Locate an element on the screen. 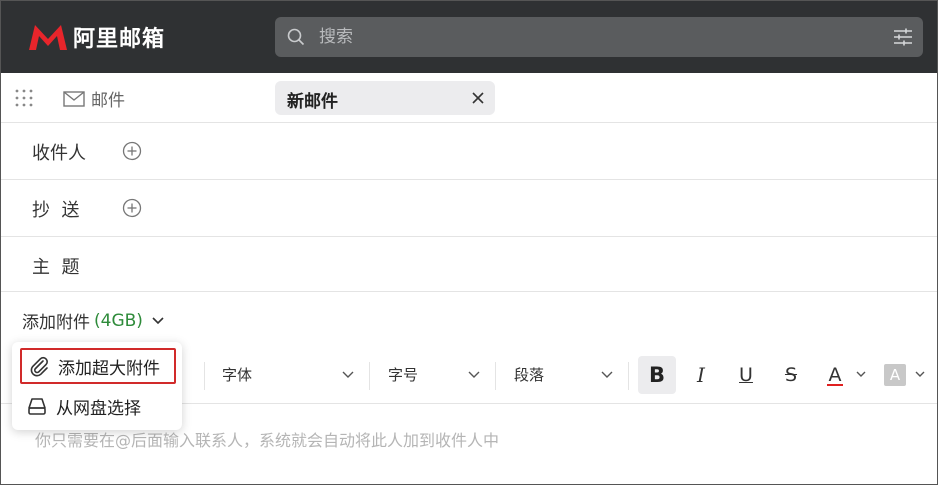  tab-bar: 邮件 新邮件 is located at coordinates (469, 98).